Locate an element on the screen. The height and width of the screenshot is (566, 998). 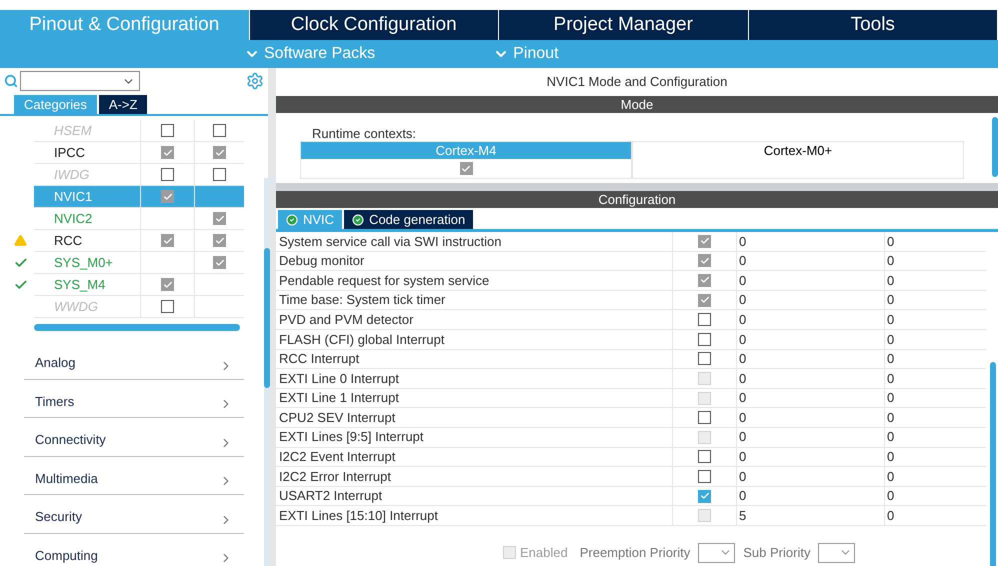
peripheral-name: NVIC1 is located at coordinates (87, 196).